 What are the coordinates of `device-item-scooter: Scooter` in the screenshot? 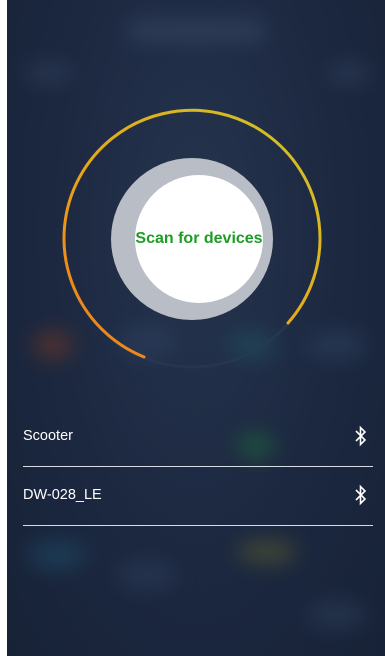 It's located at (198, 437).